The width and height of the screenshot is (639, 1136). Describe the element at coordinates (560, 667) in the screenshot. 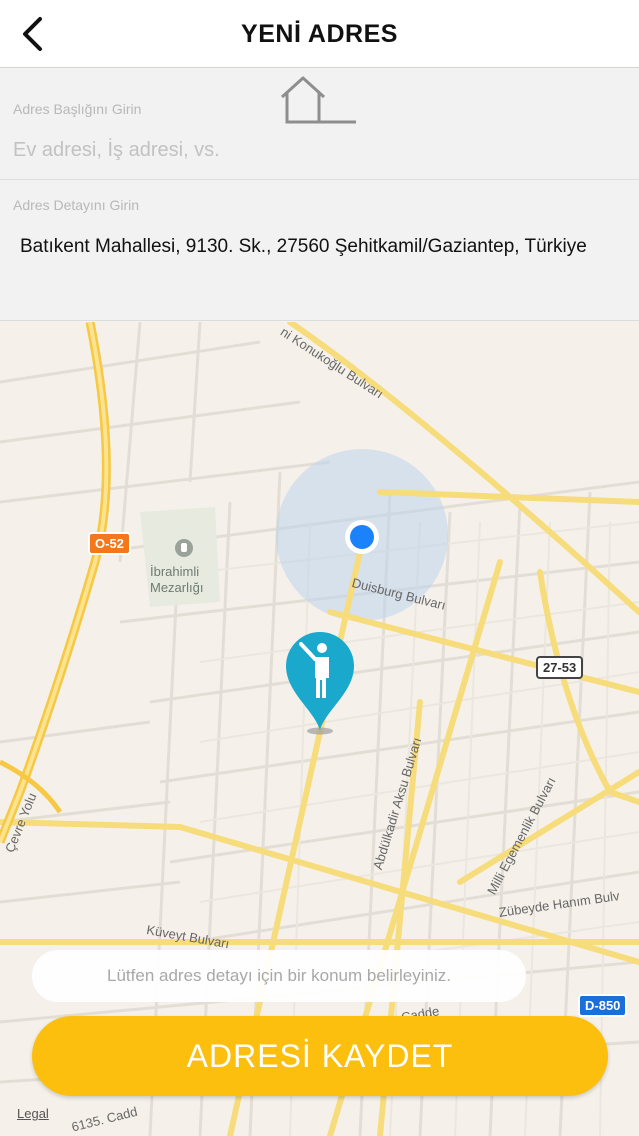

I see `route-badge-2753: 27-53` at that location.